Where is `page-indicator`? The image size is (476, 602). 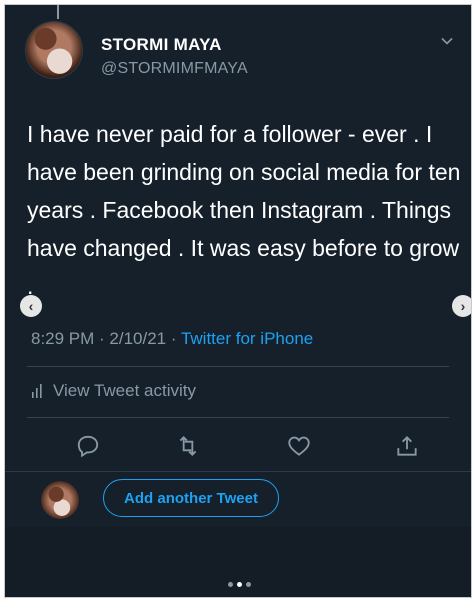
page-indicator is located at coordinates (239, 584).